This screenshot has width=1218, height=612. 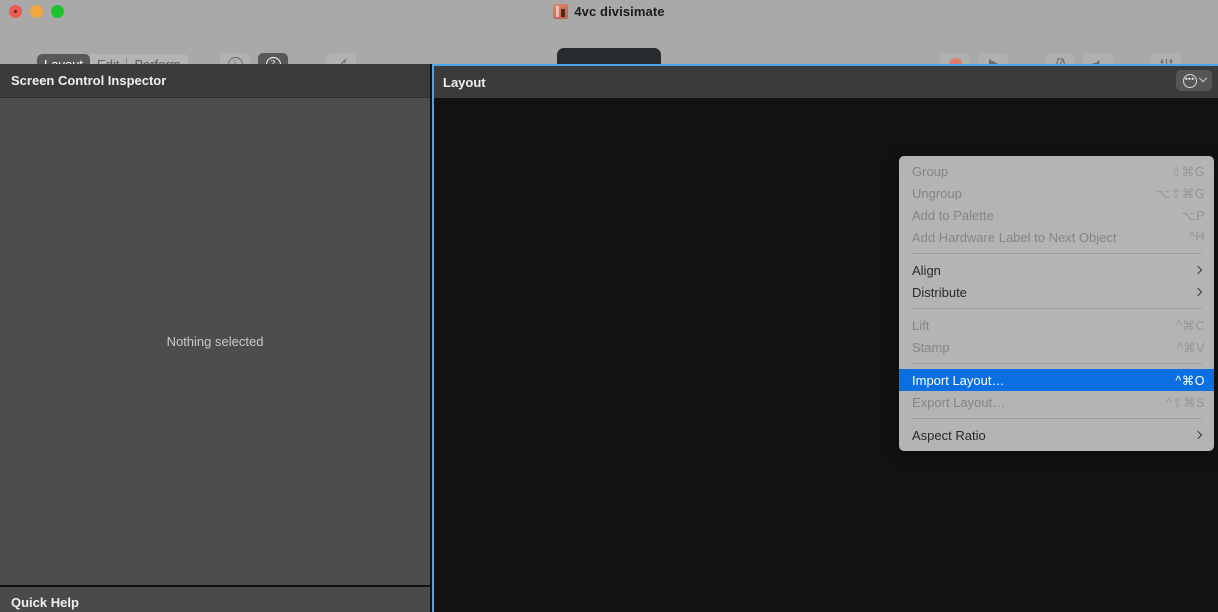 What do you see at coordinates (1056, 171) in the screenshot?
I see `menu-item-group: Group ⇧⌘G` at bounding box center [1056, 171].